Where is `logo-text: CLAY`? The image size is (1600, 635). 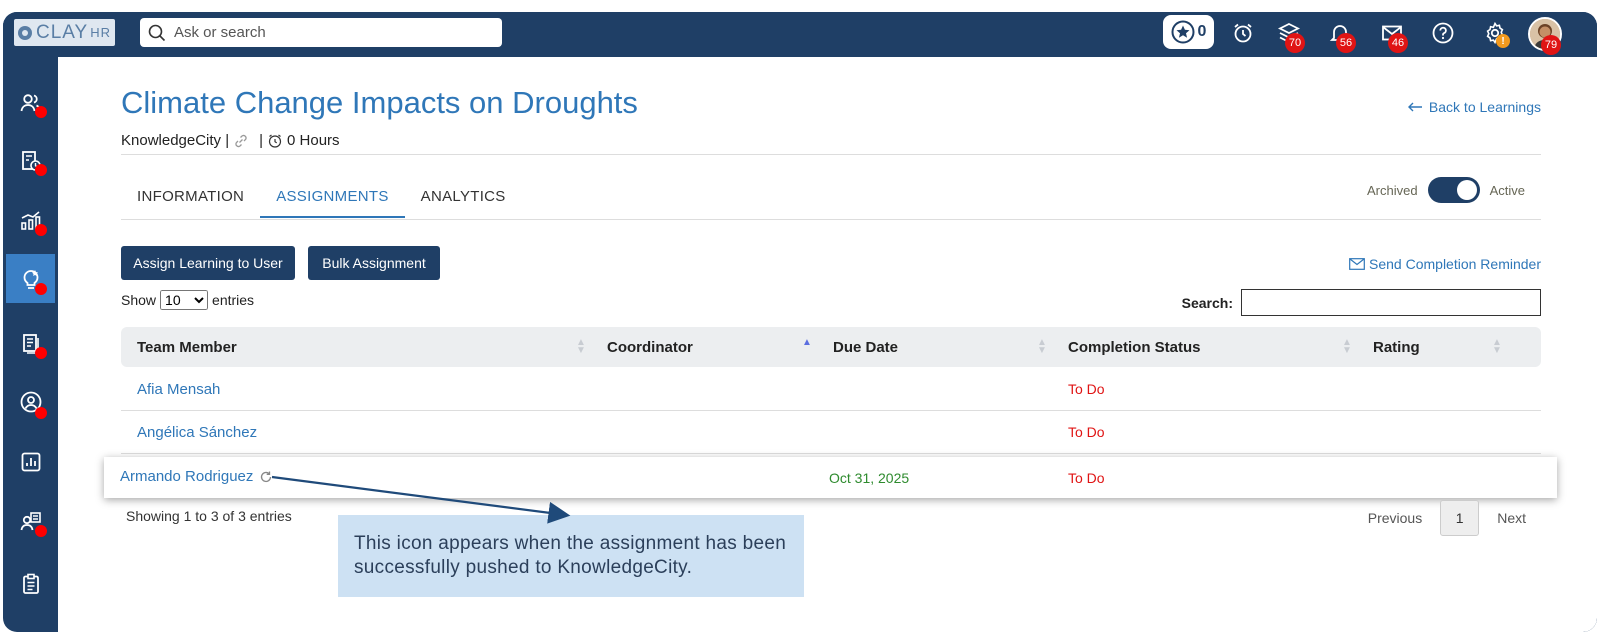
logo-text: CLAY is located at coordinates (62, 32).